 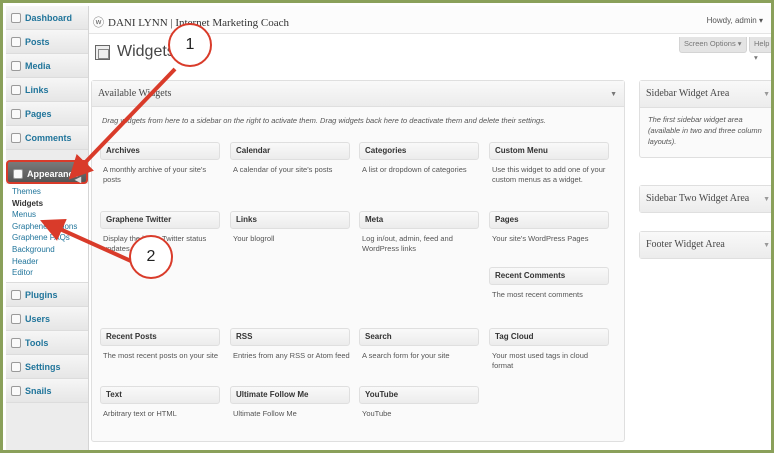 What do you see at coordinates (38, 318) in the screenshot?
I see `sidebar-item-label: Users` at bounding box center [38, 318].